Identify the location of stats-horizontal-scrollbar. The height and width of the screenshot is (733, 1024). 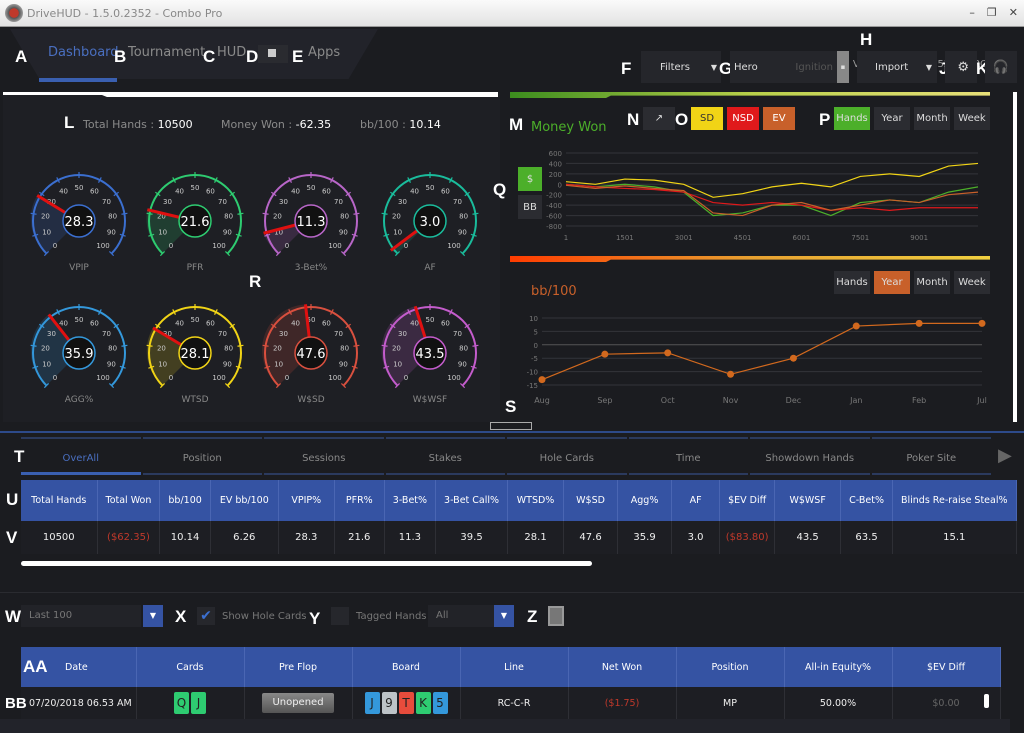
(306, 563).